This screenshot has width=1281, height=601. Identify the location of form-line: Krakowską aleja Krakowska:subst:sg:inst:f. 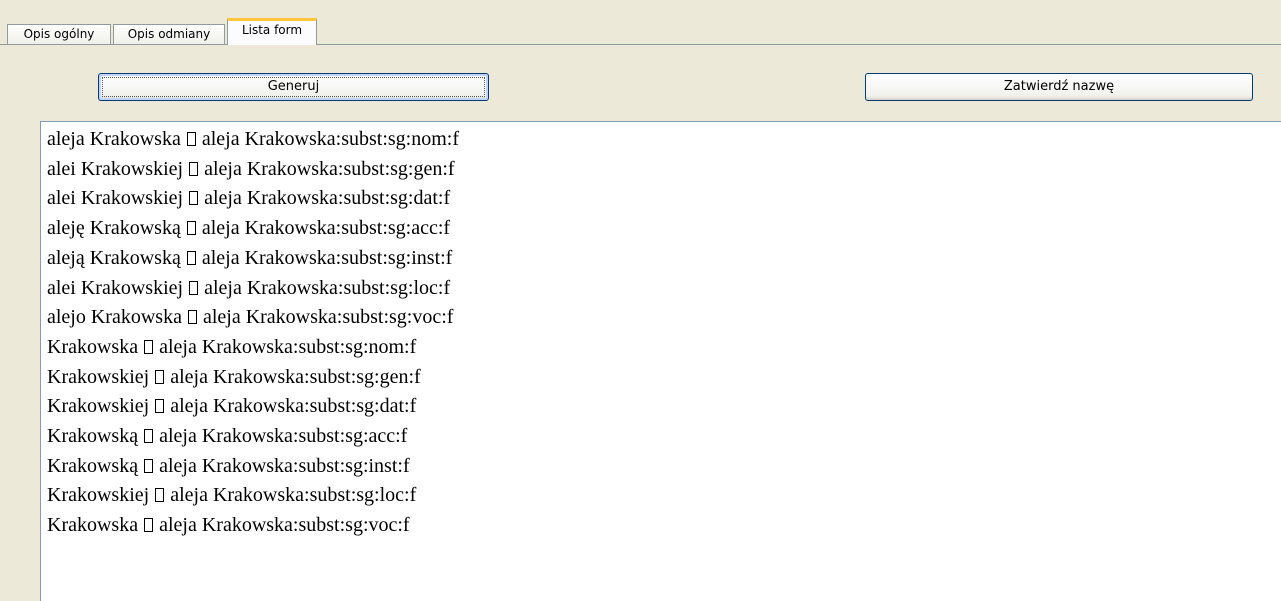
(664, 467).